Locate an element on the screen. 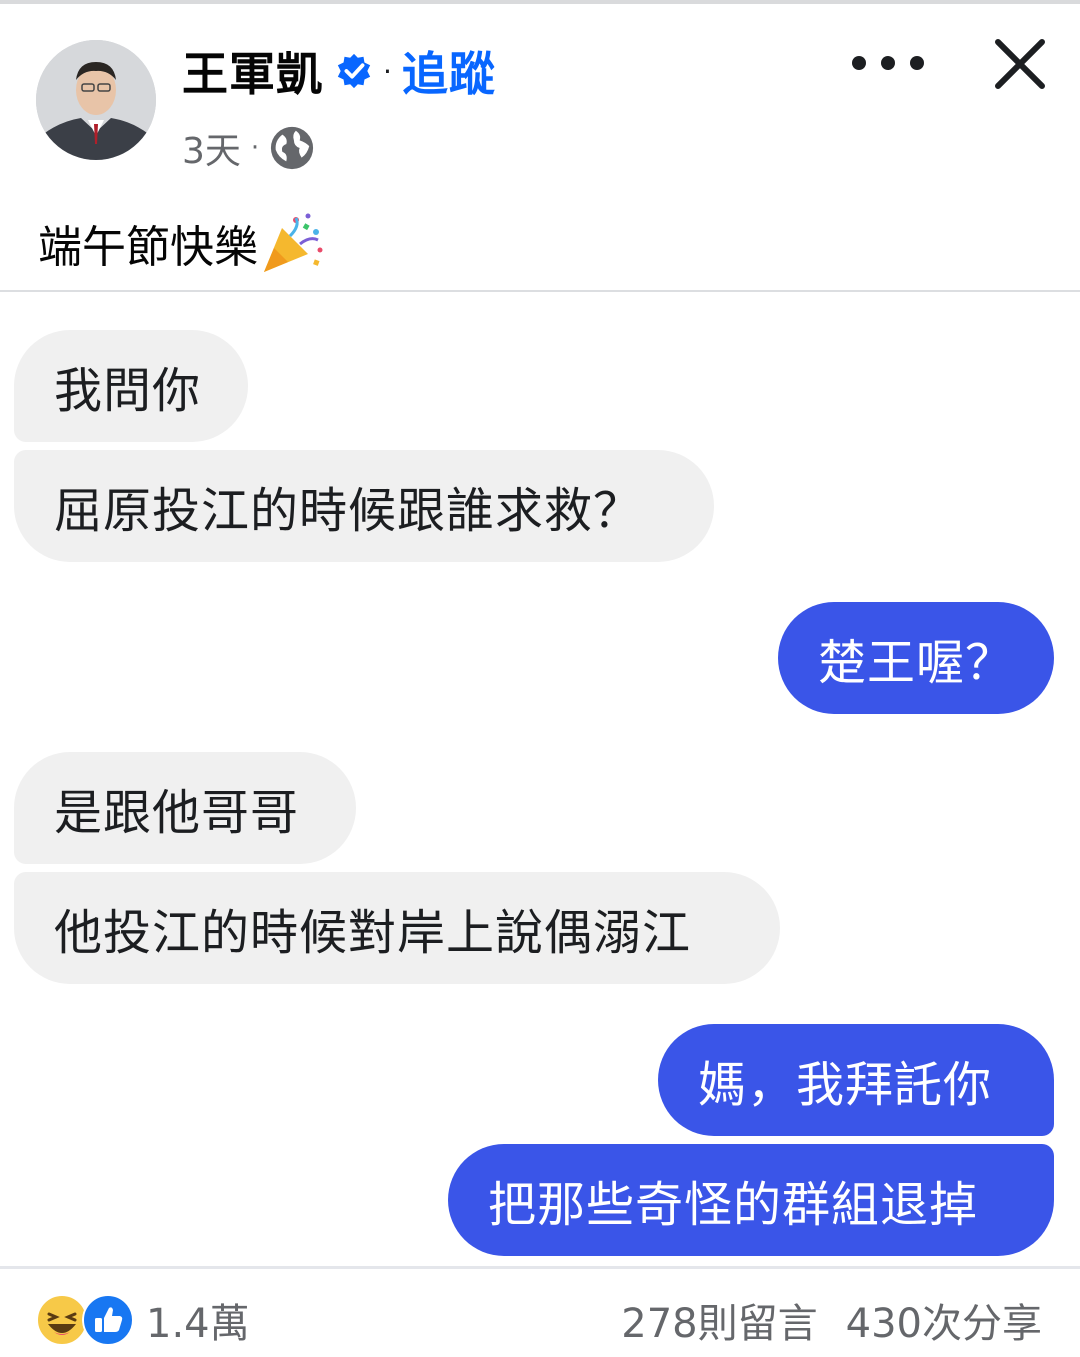 Image resolution: width=1080 pixels, height=1357 pixels. chat-bubble-outgoing: 楚王喔？ is located at coordinates (916, 658).